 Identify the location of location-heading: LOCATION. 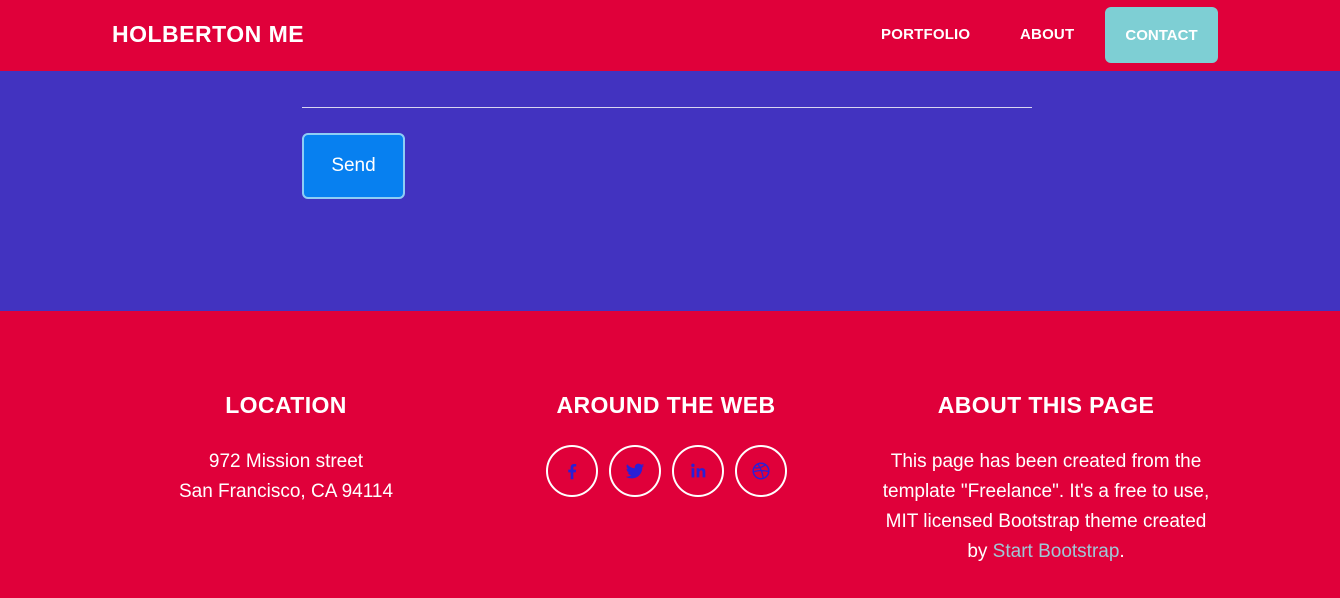
(286, 405).